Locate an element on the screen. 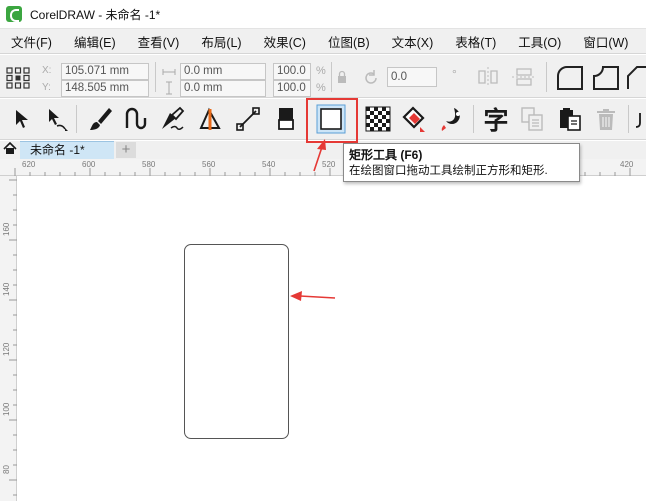  home-tab is located at coordinates (10, 150).